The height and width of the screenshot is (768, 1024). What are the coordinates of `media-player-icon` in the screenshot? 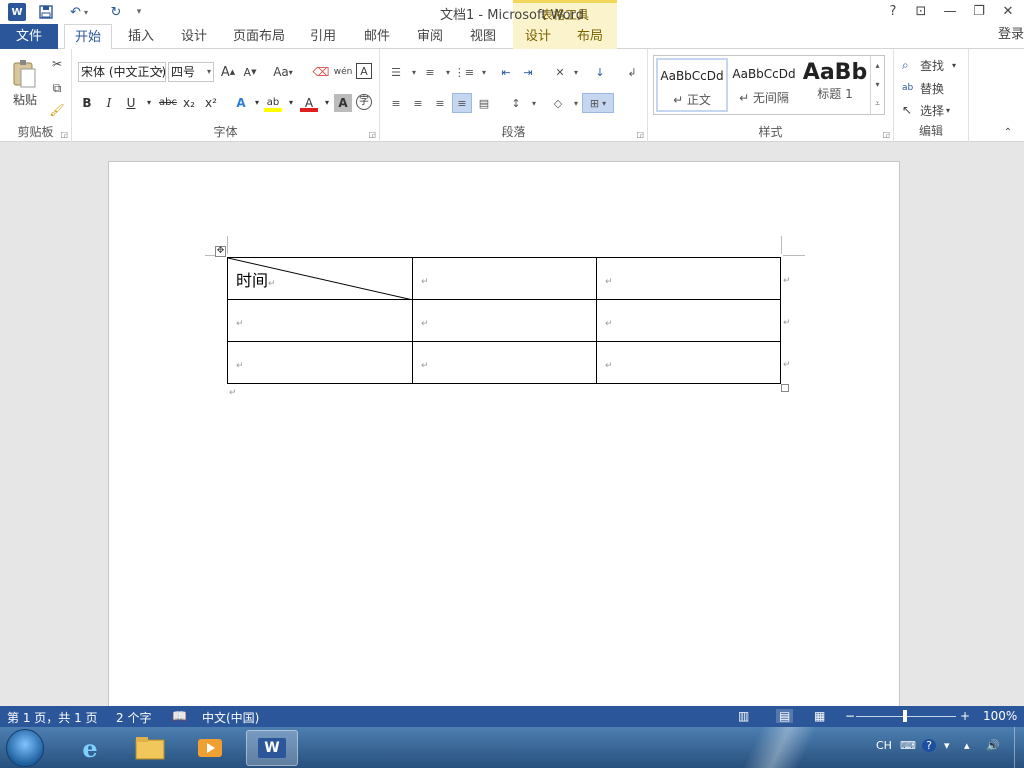 It's located at (210, 748).